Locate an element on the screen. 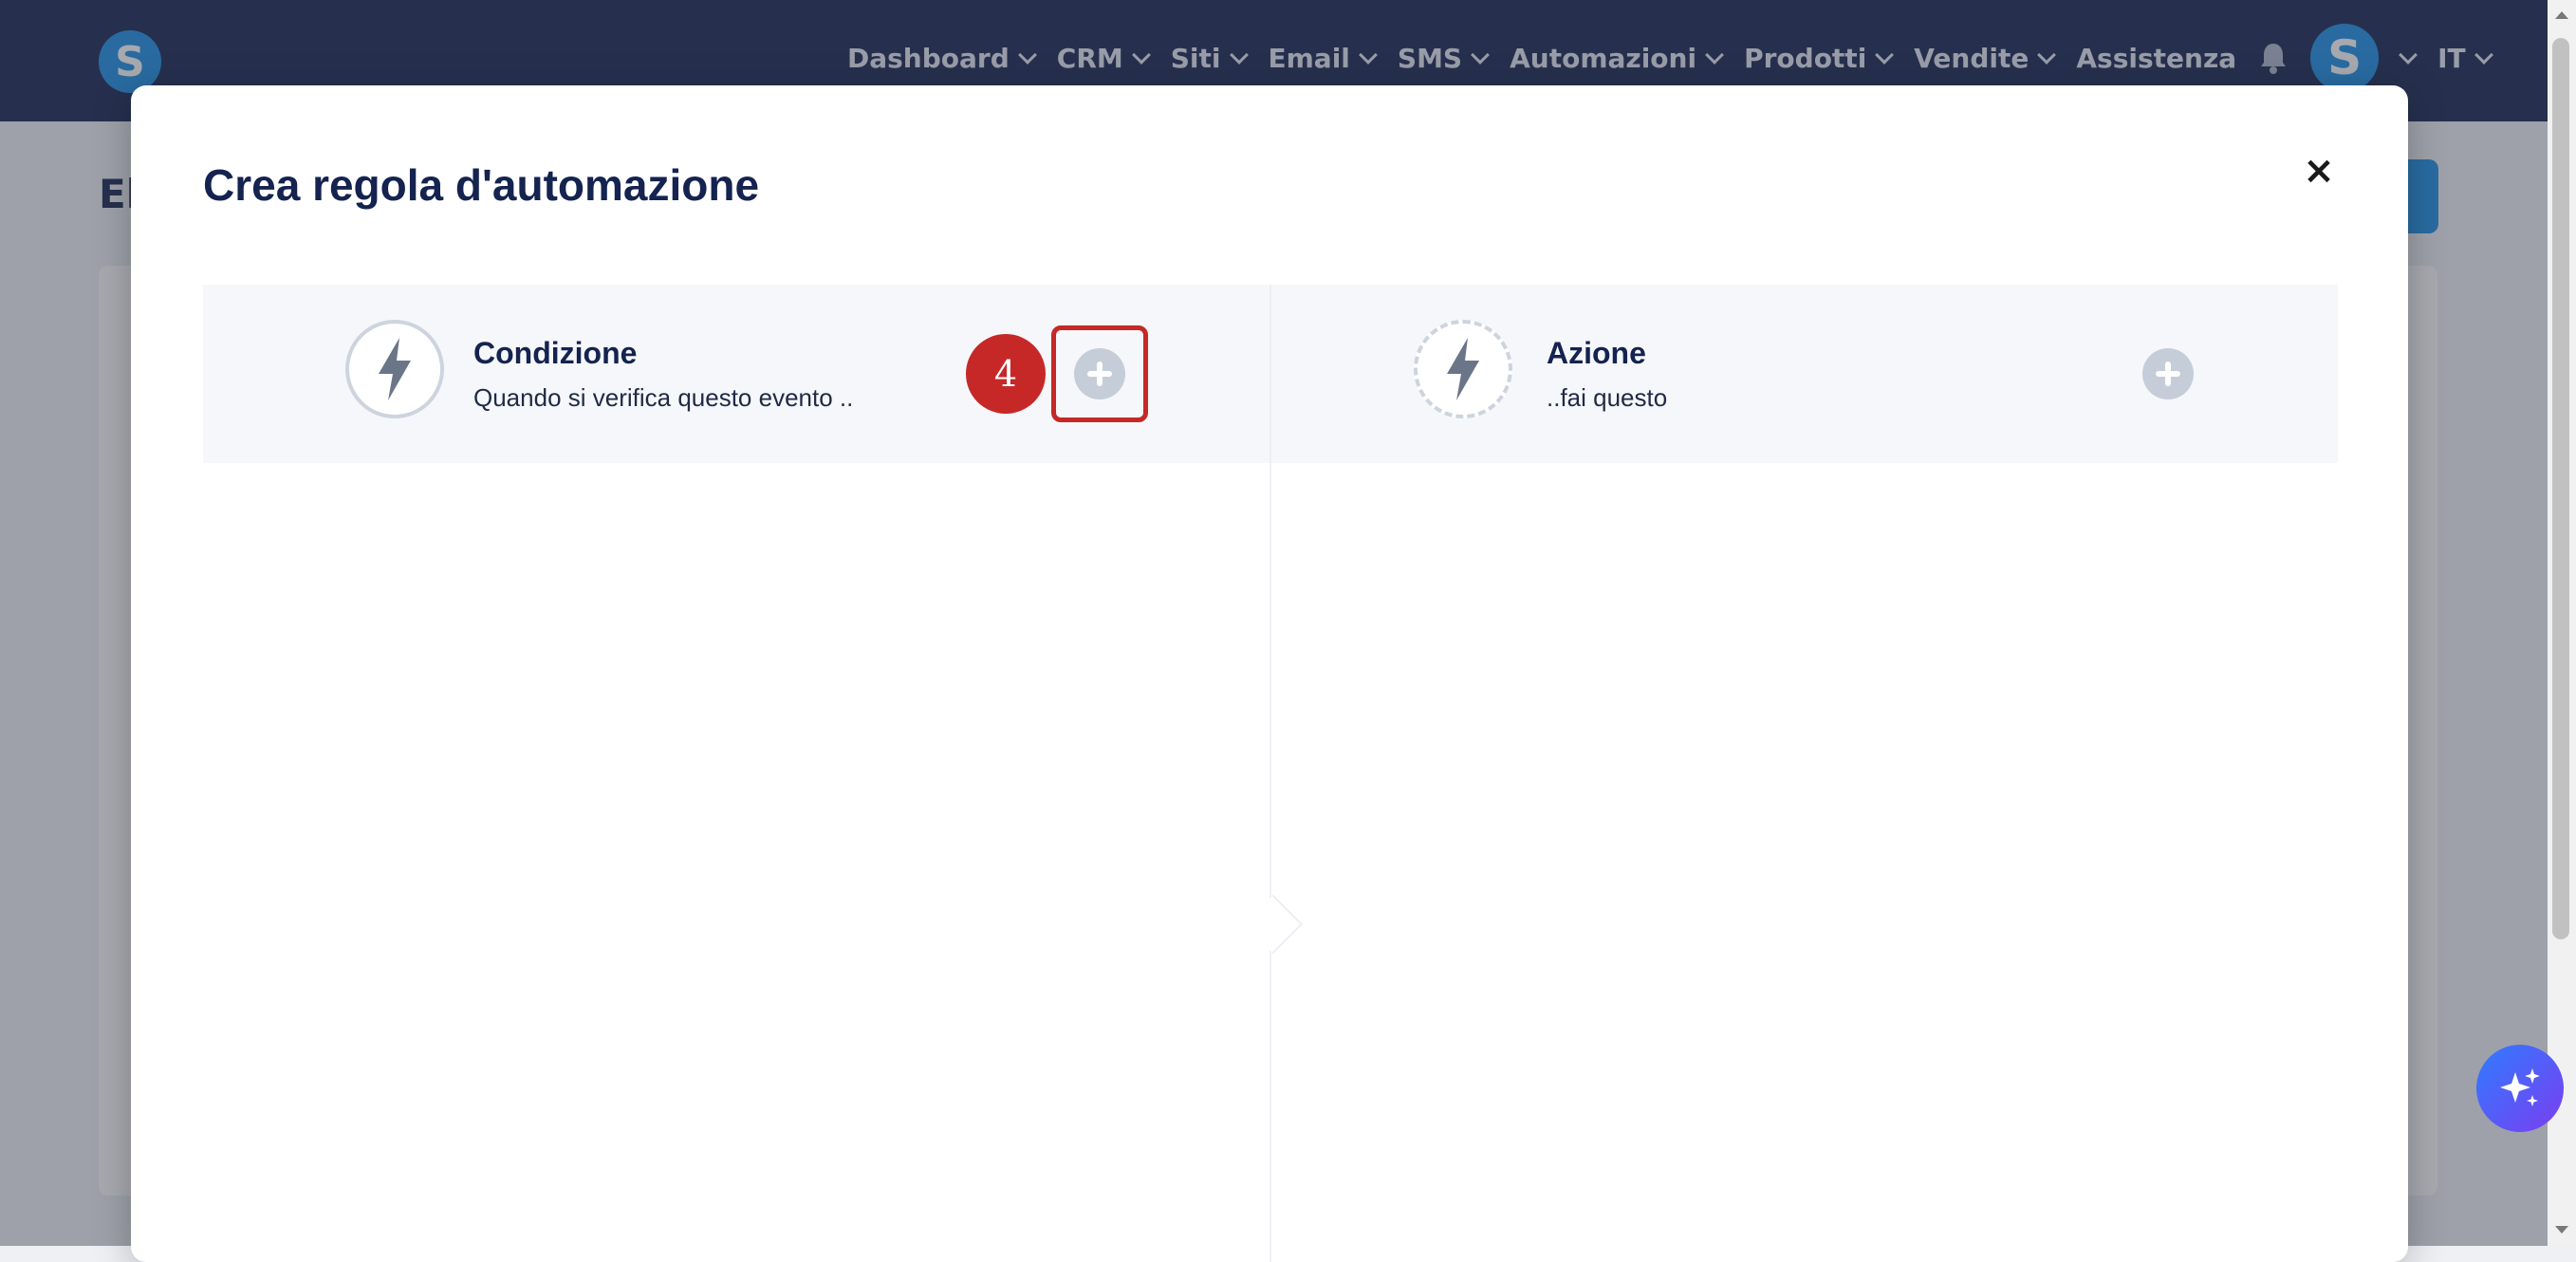 This screenshot has width=2576, height=1262. lightning-cycle-icon is located at coordinates (1463, 369).